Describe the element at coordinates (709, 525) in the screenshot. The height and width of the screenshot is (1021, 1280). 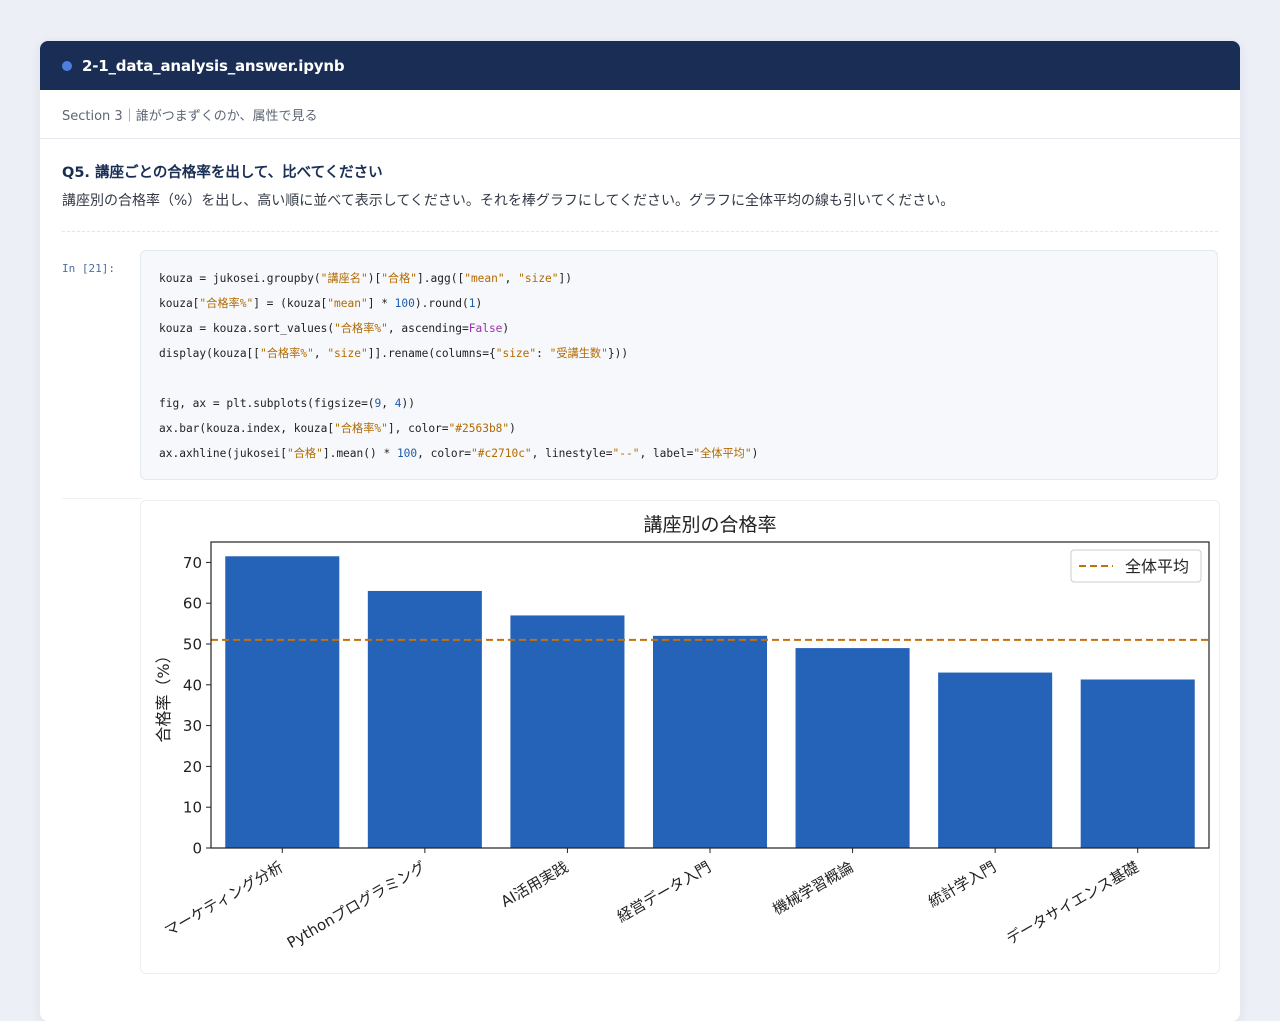
I see `chart-title: 講座別の合格率` at that location.